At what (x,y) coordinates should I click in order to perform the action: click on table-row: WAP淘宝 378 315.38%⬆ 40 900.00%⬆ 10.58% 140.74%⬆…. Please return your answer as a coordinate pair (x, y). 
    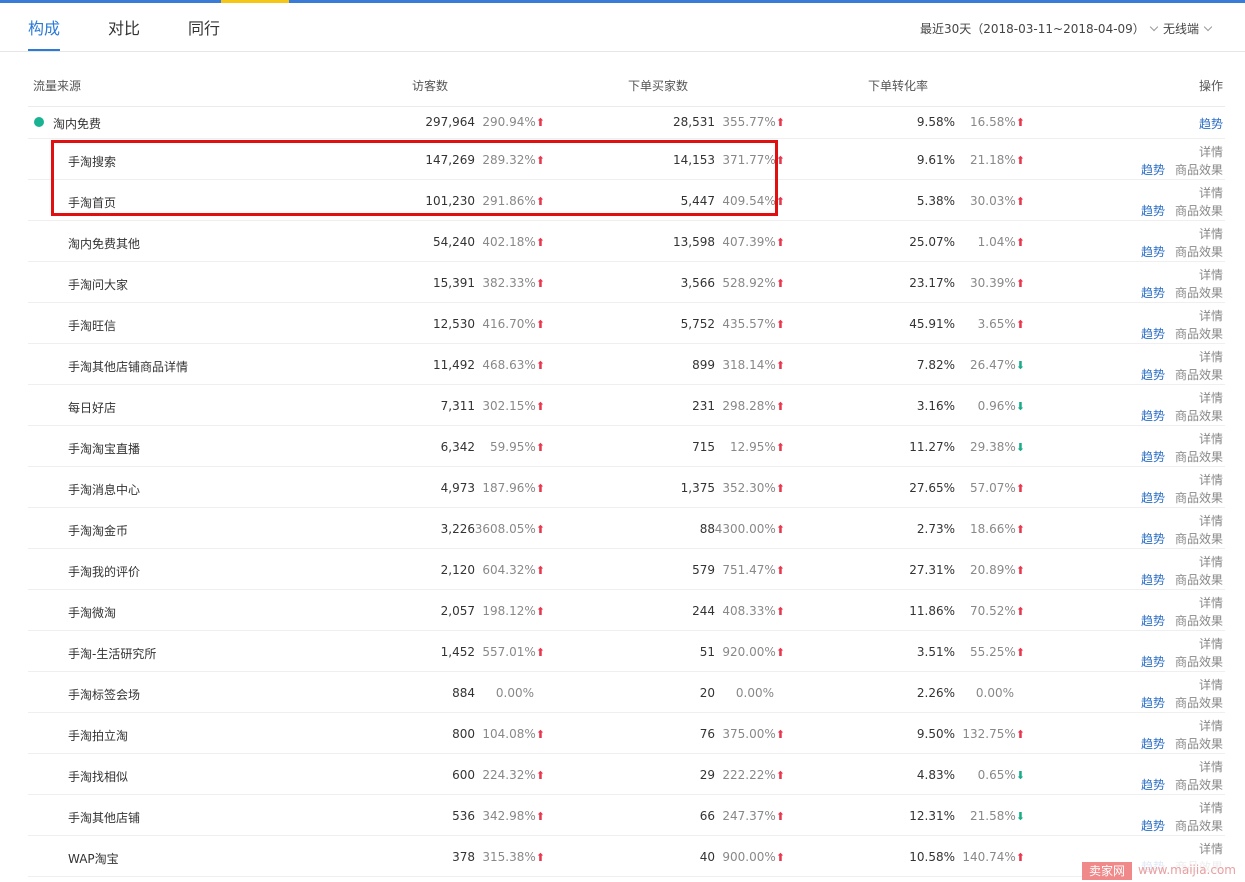
    Looking at the image, I should click on (626, 856).